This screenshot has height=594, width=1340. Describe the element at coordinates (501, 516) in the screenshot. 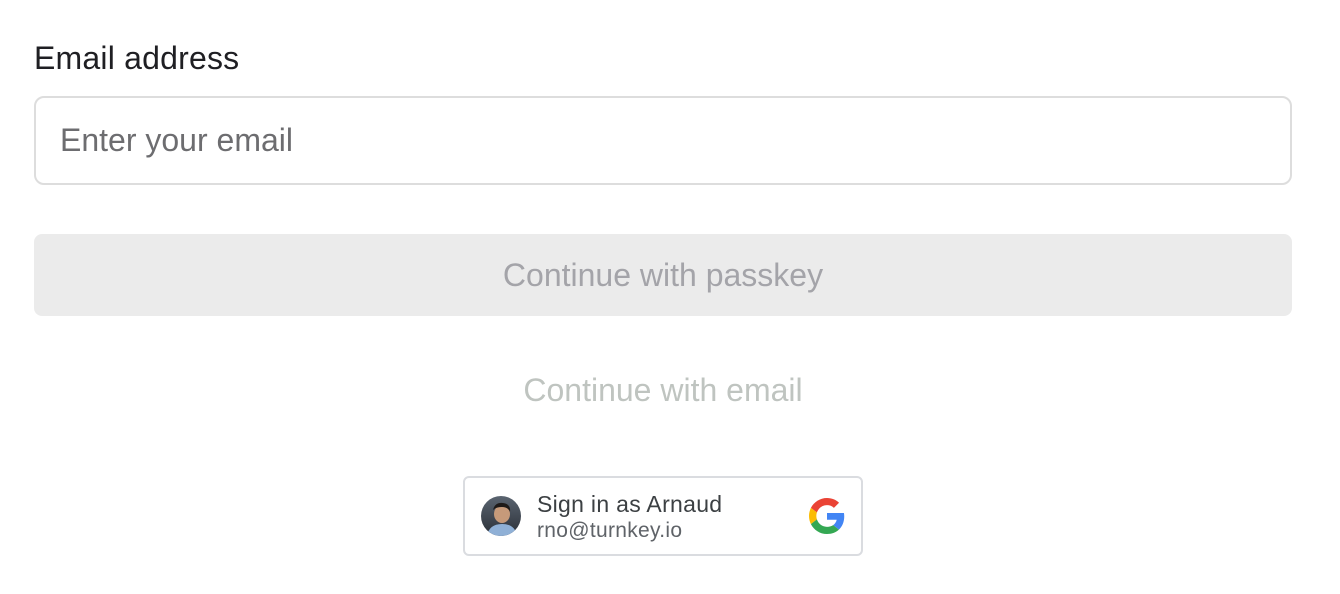

I see `user-avatar` at that location.